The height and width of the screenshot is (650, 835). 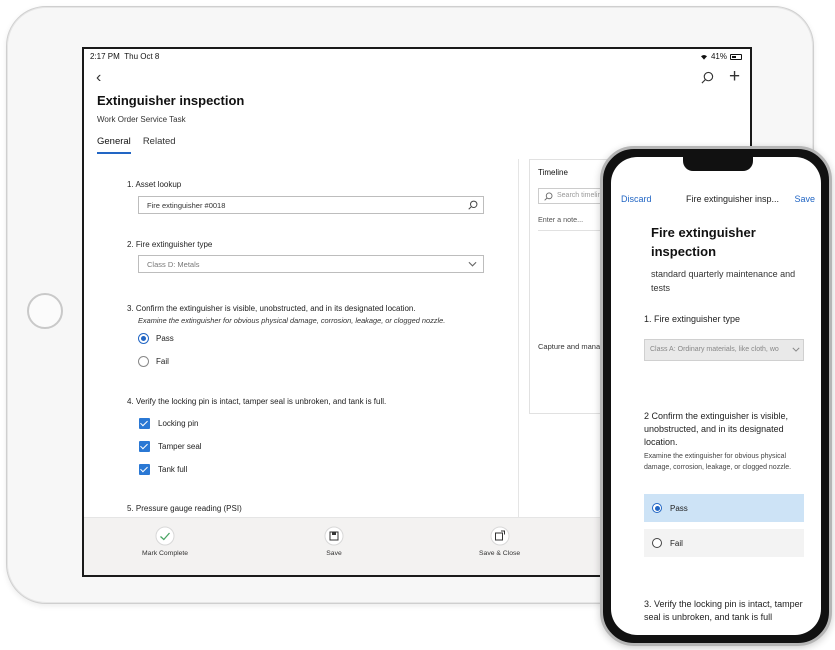 I want to click on extinguisher-type-value: Class D: Metals, so click(x=173, y=264).